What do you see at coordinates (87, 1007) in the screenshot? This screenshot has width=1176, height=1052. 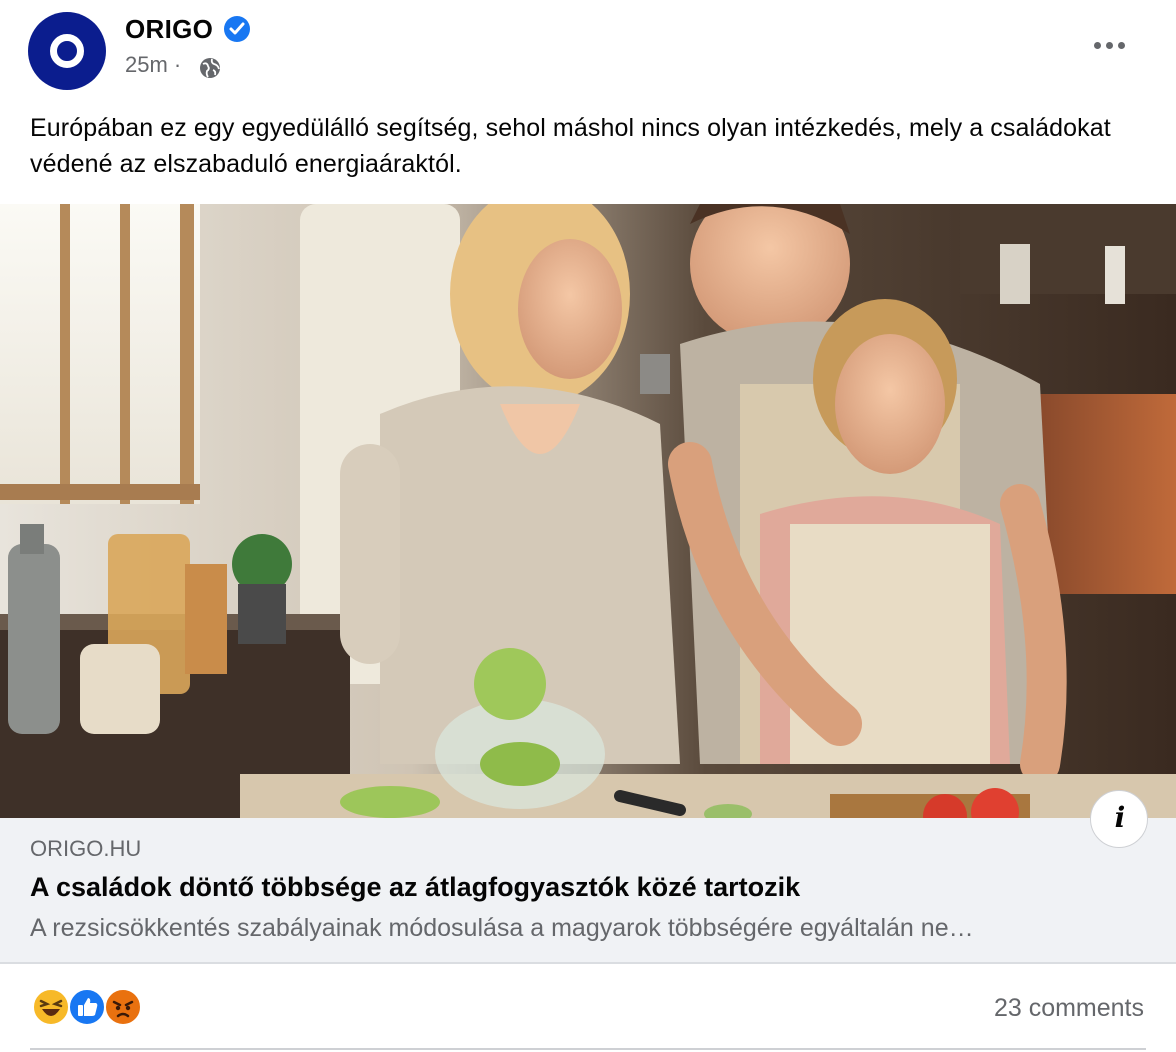 I see `like-reaction-icon` at bounding box center [87, 1007].